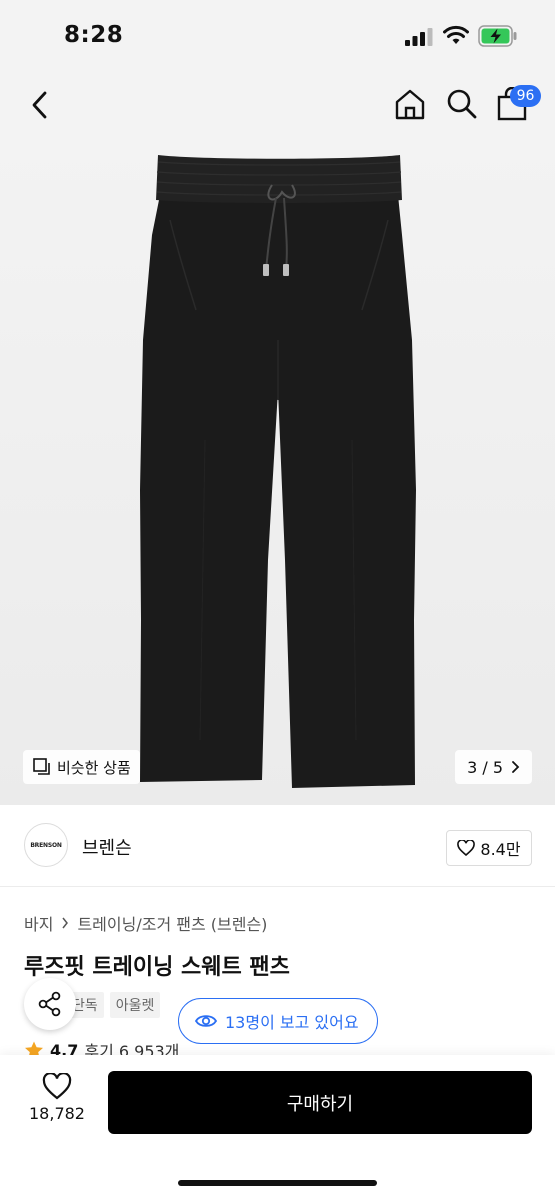  What do you see at coordinates (485, 767) in the screenshot?
I see `image-counter-text: 3 / 5` at bounding box center [485, 767].